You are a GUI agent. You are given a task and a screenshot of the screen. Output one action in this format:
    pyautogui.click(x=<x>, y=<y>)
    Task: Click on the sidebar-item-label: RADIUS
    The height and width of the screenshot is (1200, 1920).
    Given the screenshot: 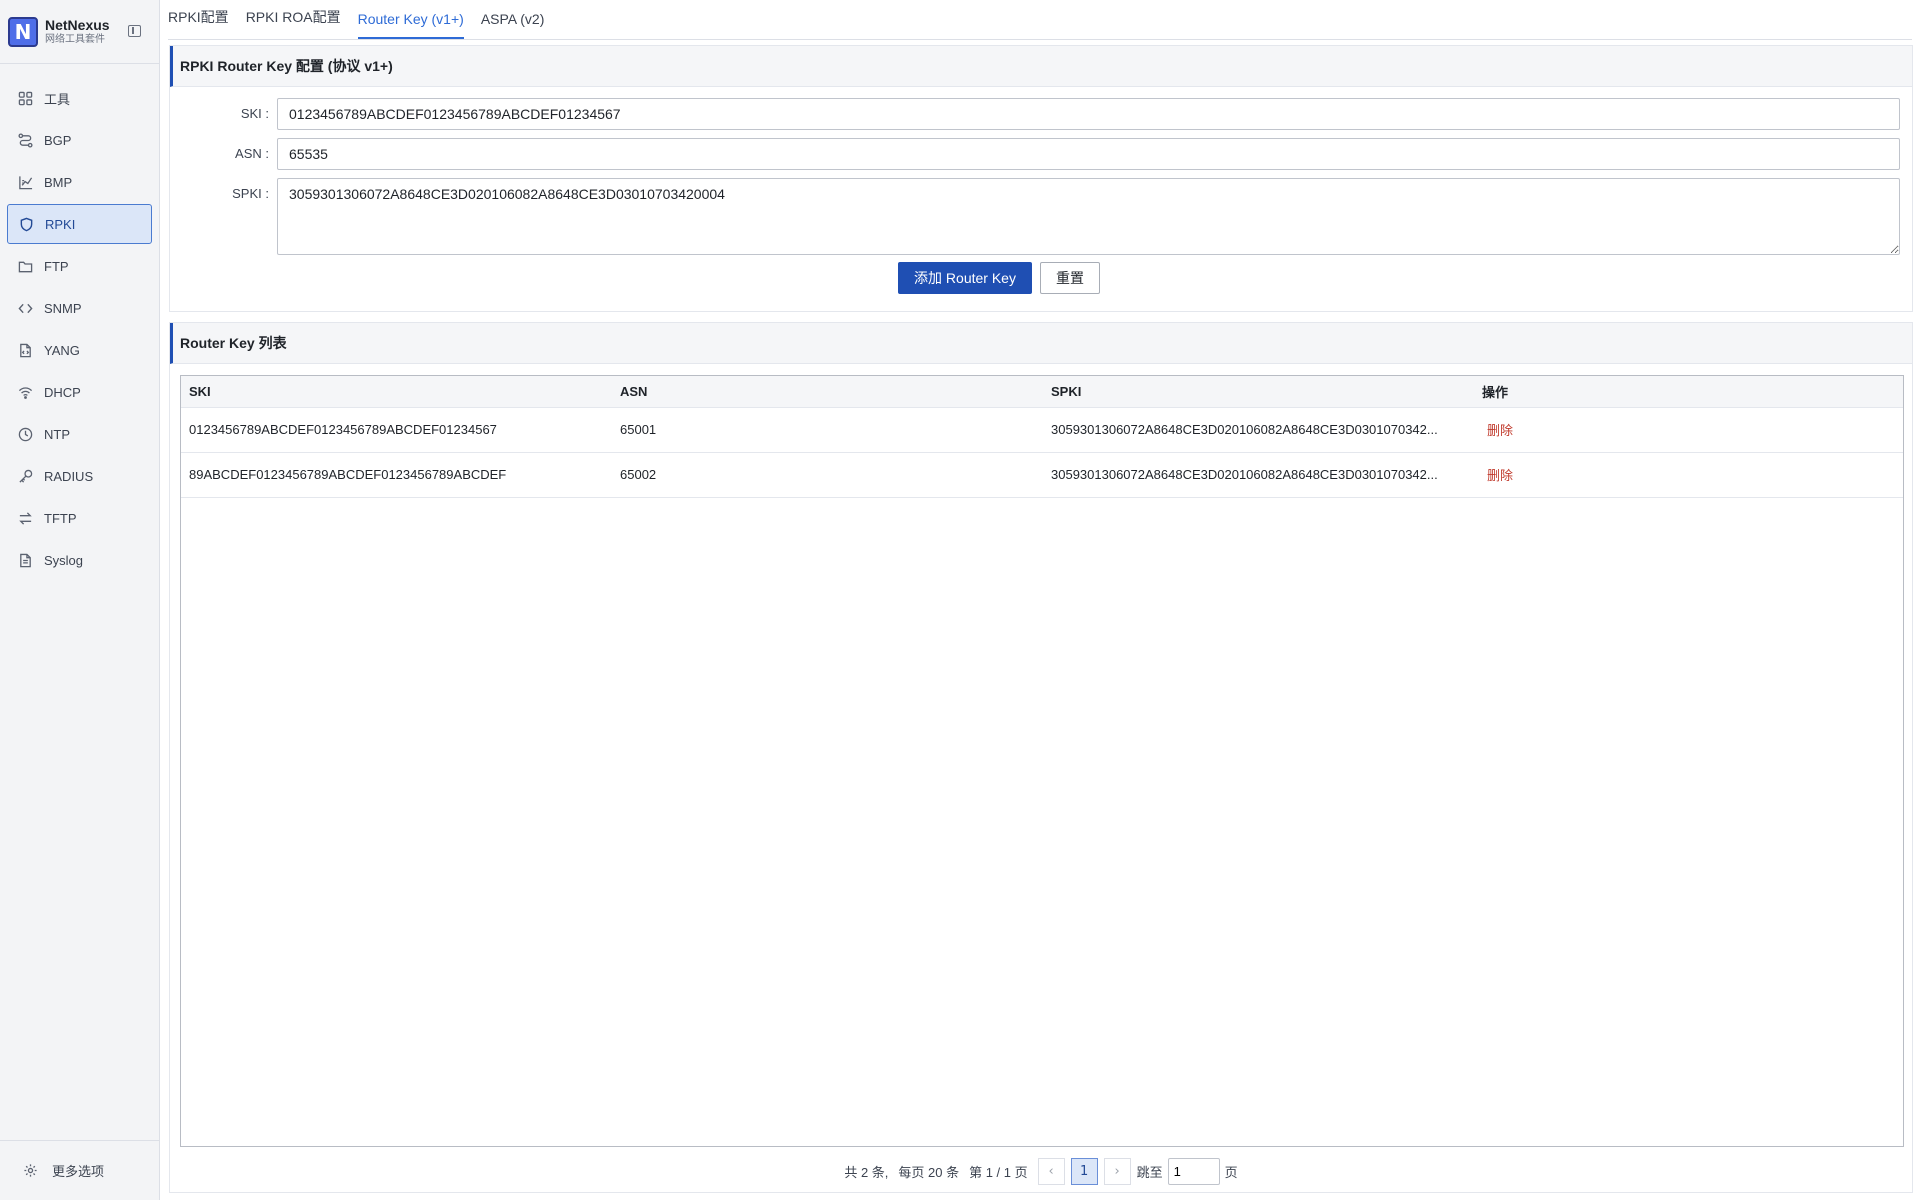 What is the action you would take?
    pyautogui.click(x=69, y=476)
    